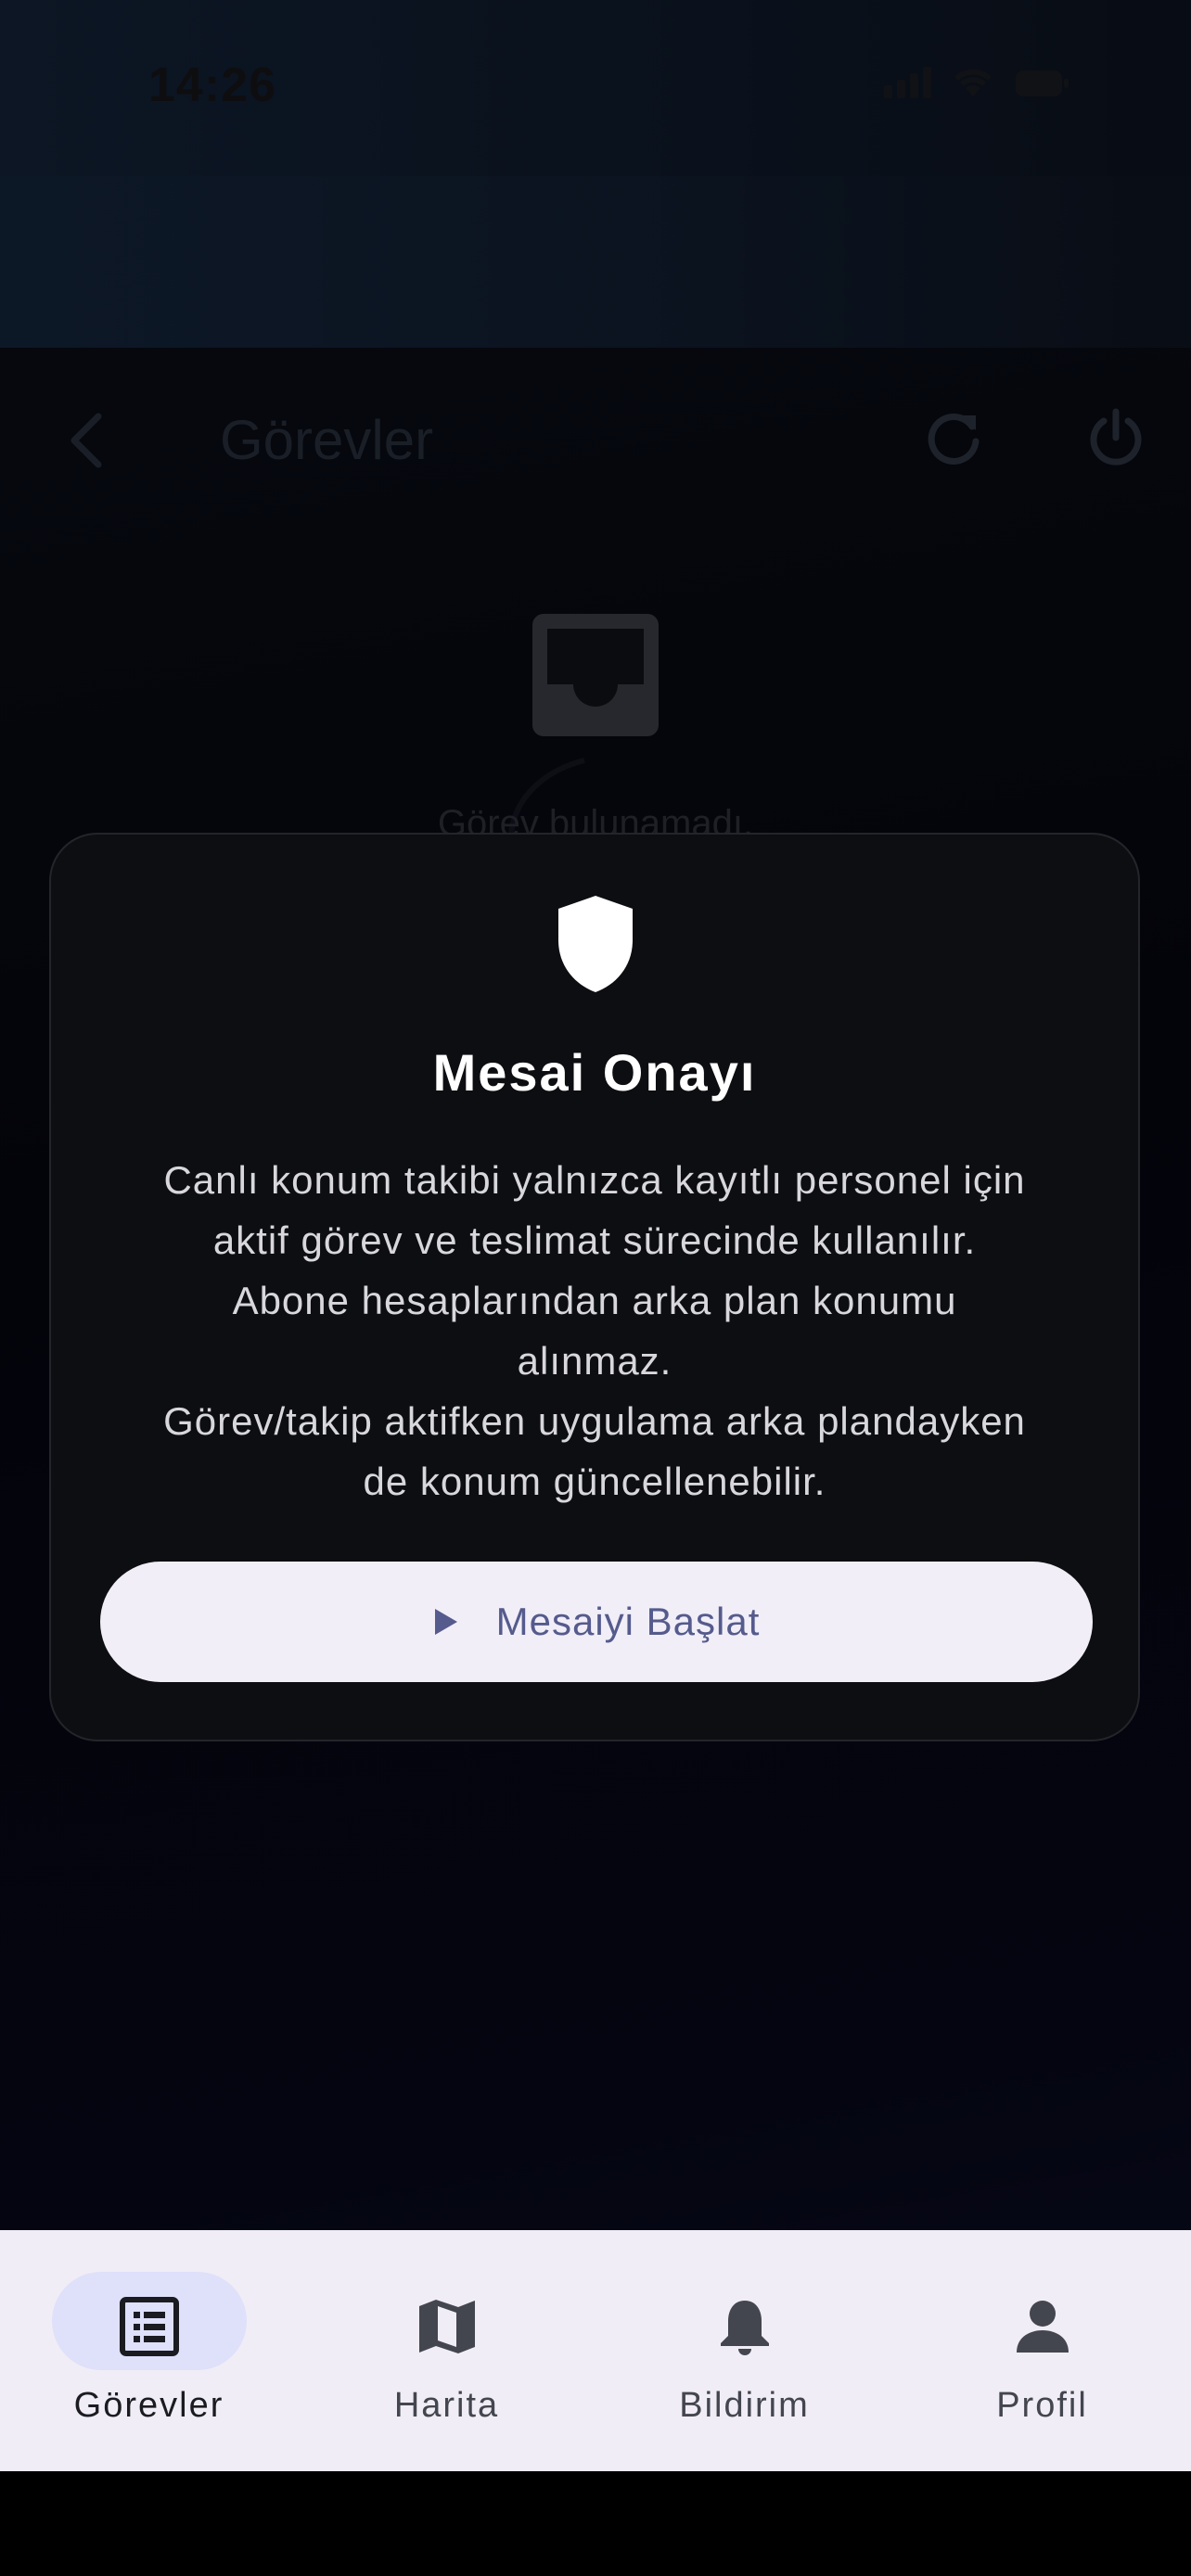 The image size is (1191, 2576). What do you see at coordinates (595, 675) in the screenshot?
I see `inbox-icon` at bounding box center [595, 675].